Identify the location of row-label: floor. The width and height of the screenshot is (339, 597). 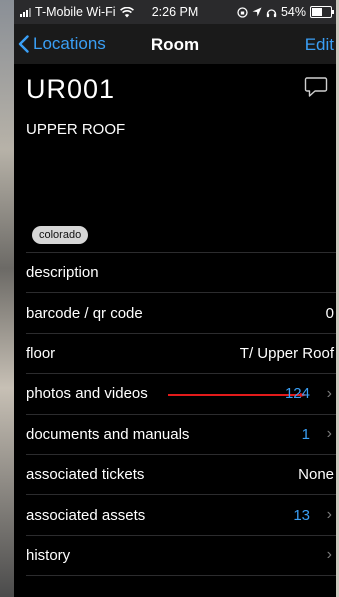
(41, 353).